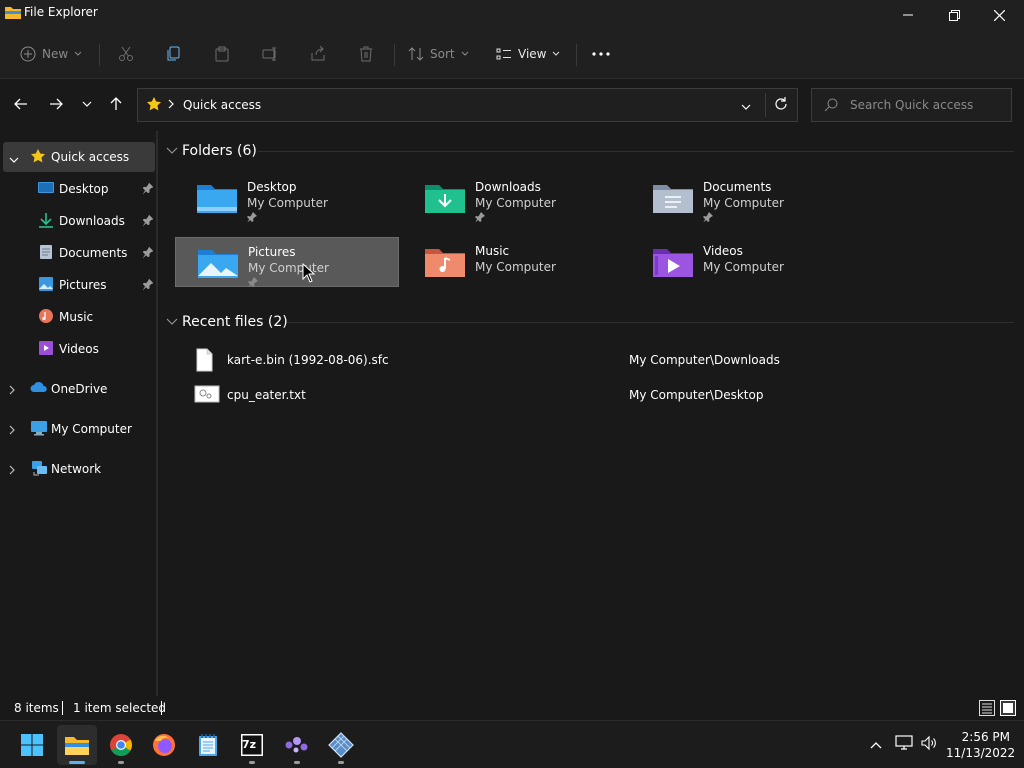 This screenshot has width=1024, height=768. I want to click on close-button, so click(999, 15).